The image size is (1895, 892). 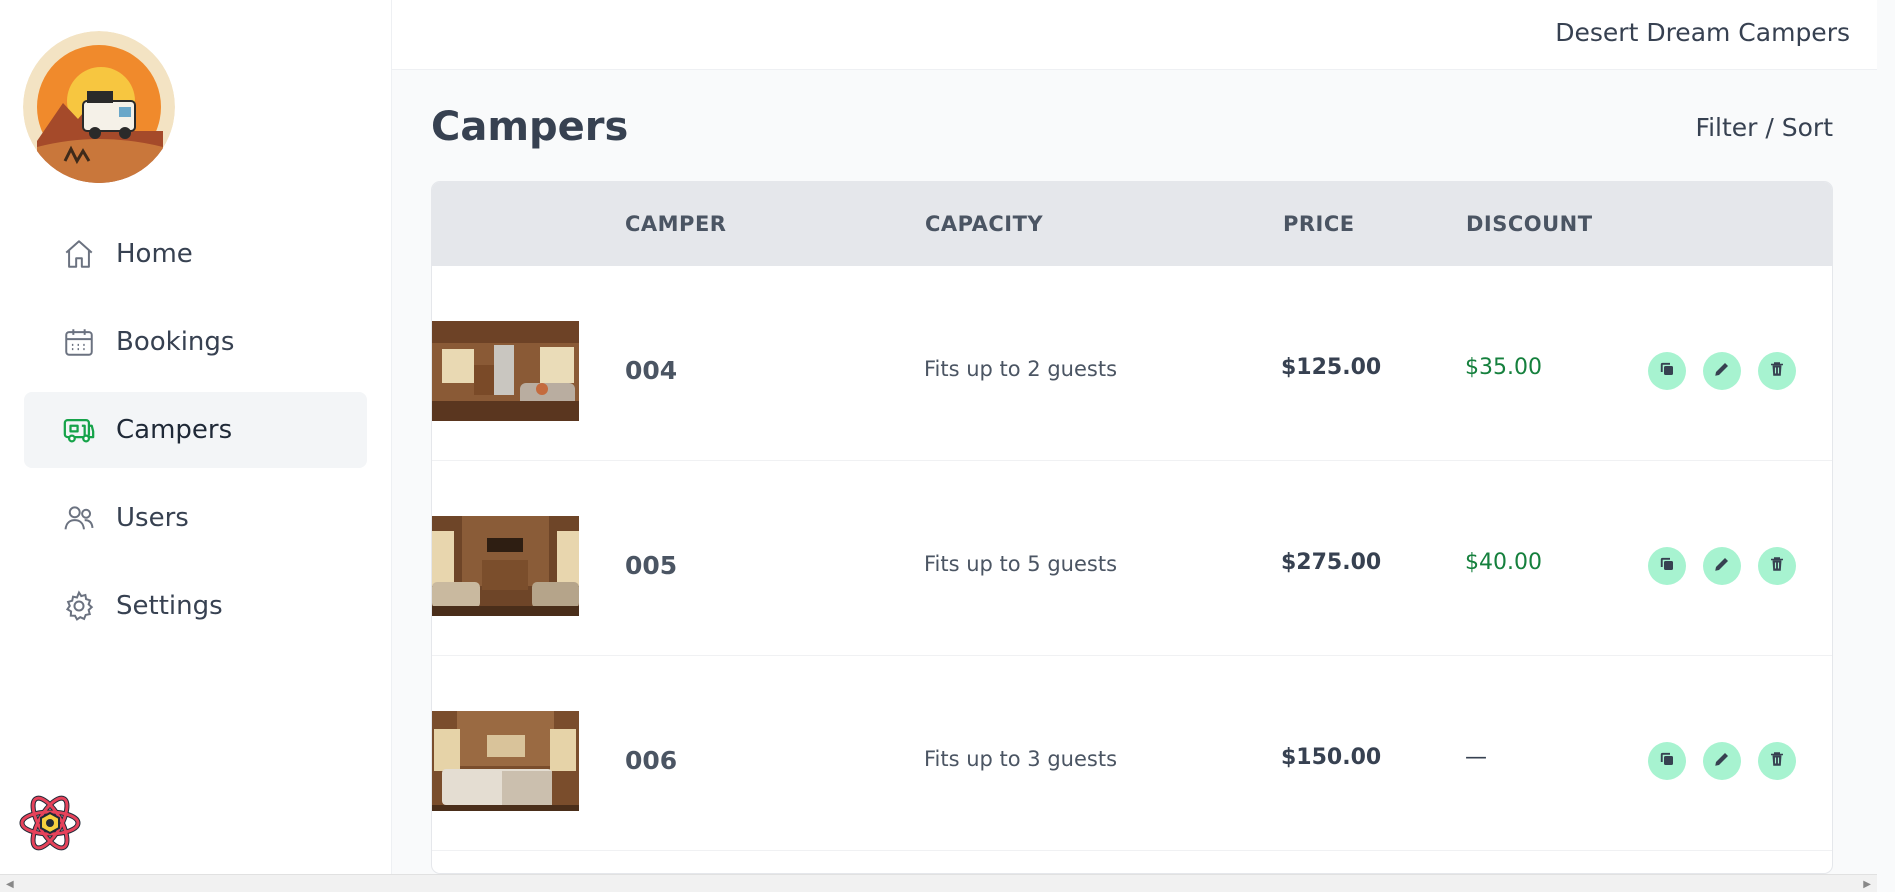 I want to click on page-title: Campers, so click(x=530, y=127).